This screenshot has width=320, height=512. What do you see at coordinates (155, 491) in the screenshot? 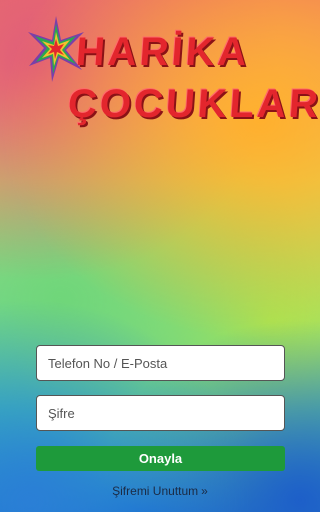
I see `forgot-password-label: Şifremi Unuttum` at bounding box center [155, 491].